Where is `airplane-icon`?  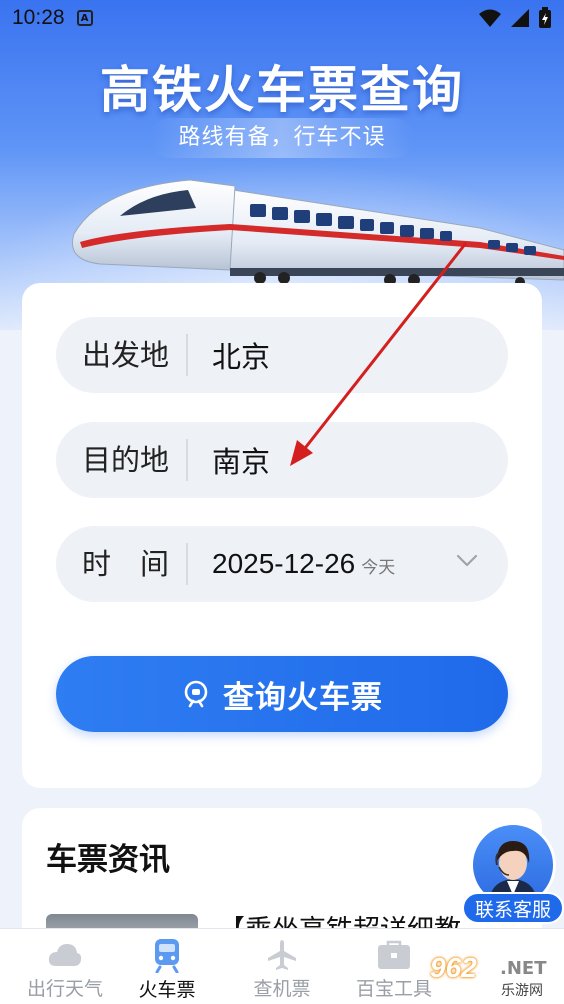 airplane-icon is located at coordinates (282, 954).